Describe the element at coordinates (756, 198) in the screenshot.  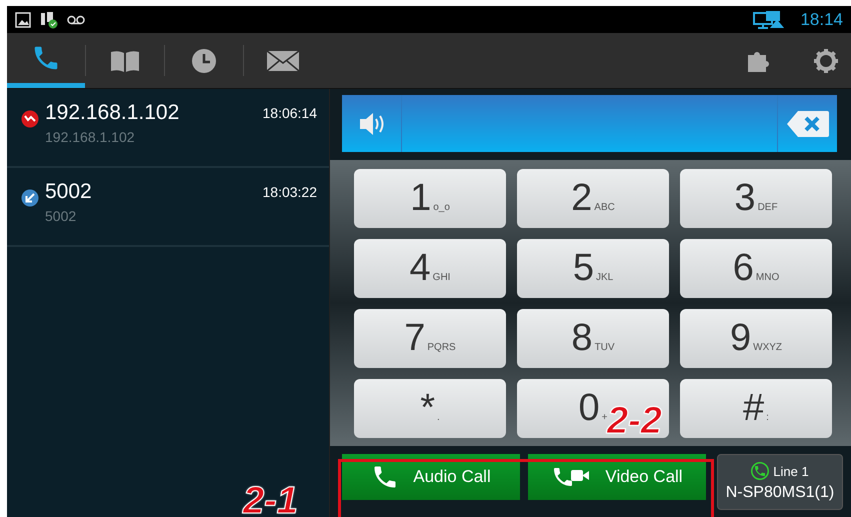
I see `dial-key: 3 DEF` at that location.